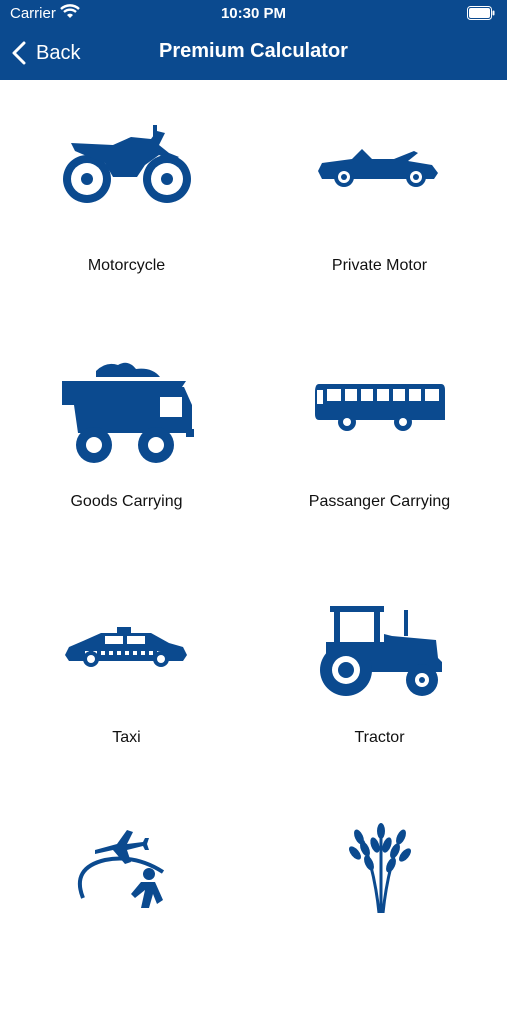 The image size is (507, 1024). Describe the element at coordinates (126, 501) in the screenshot. I see `category-label: Goods Carrying` at that location.